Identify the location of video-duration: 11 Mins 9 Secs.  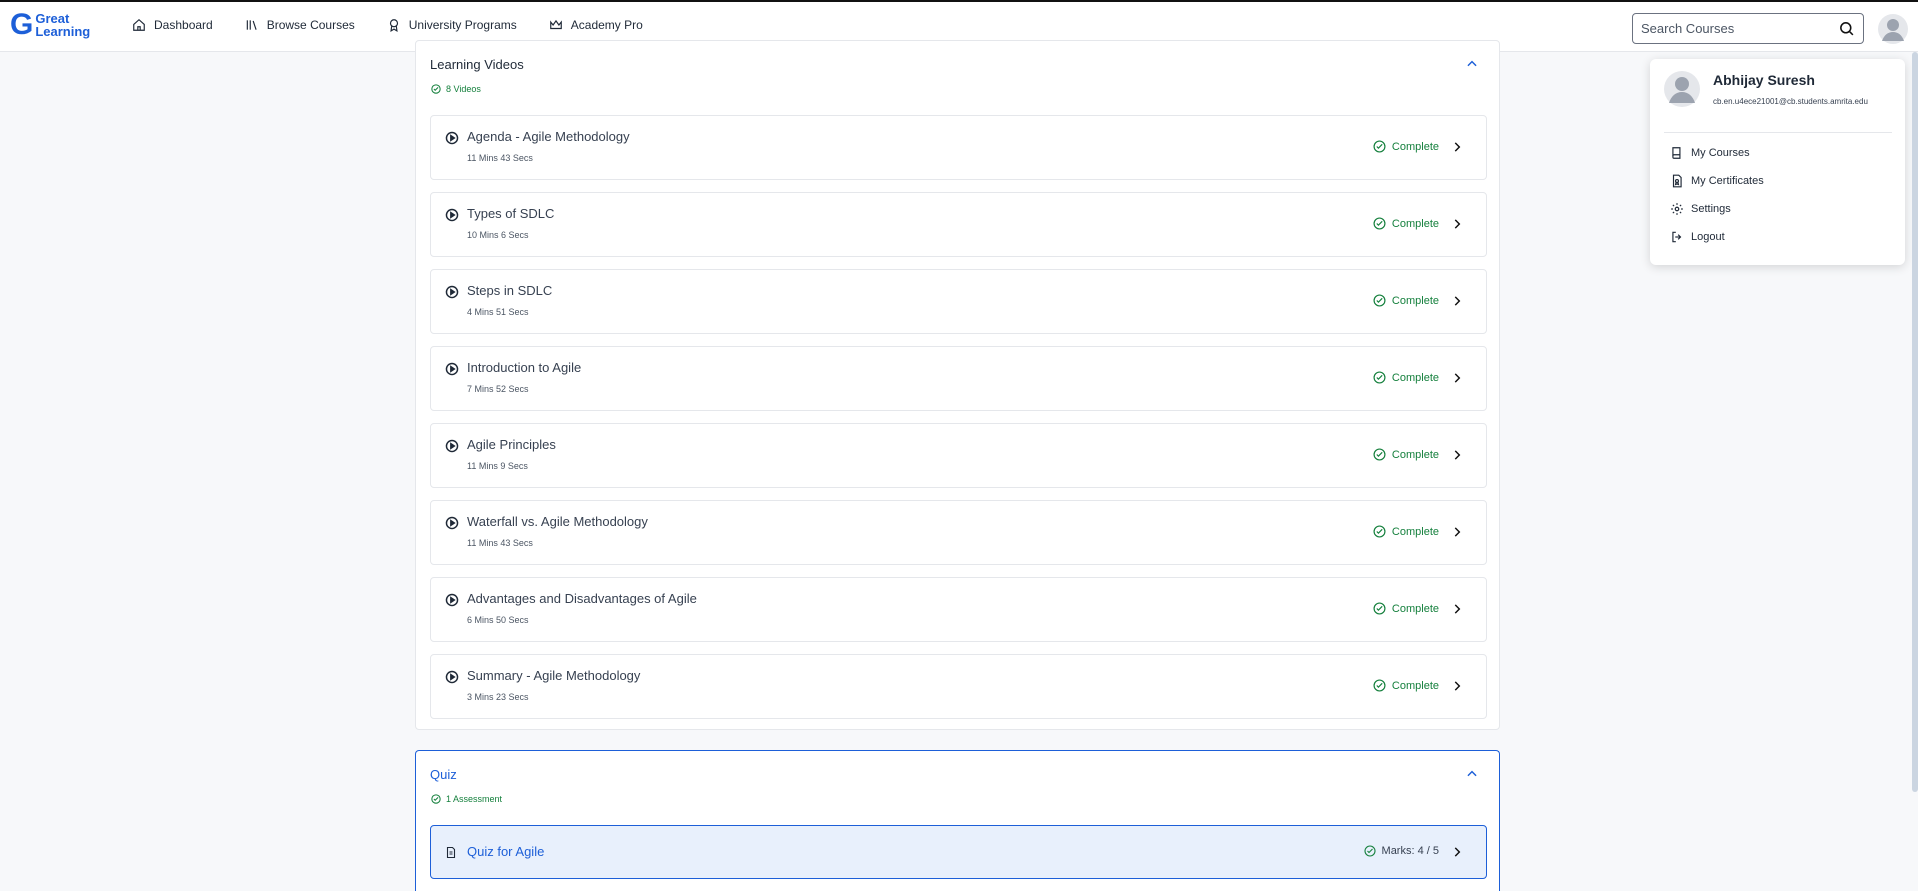
(497, 466).